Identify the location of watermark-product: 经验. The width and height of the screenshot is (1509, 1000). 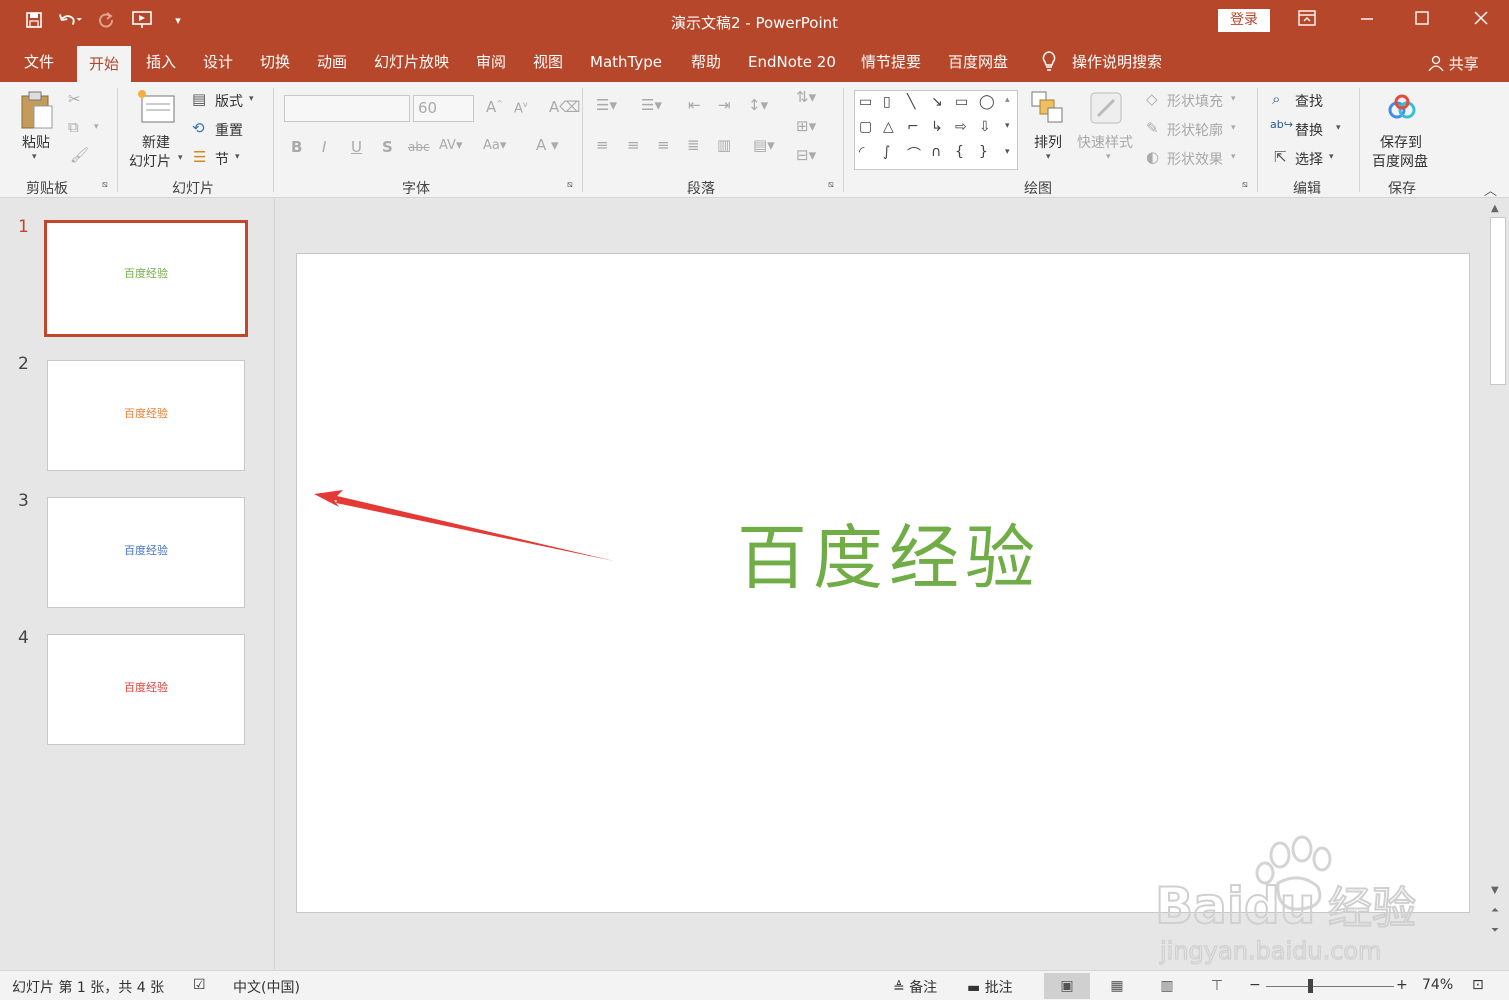
(1372, 908).